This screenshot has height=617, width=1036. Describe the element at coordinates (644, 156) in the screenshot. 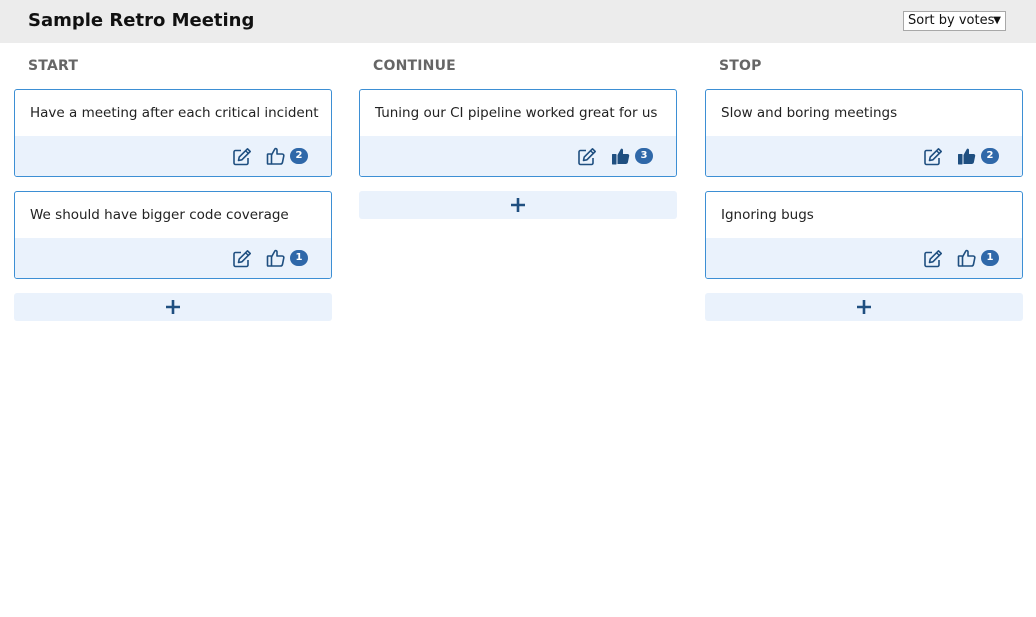

I see `vote-count-badge: 3` at that location.